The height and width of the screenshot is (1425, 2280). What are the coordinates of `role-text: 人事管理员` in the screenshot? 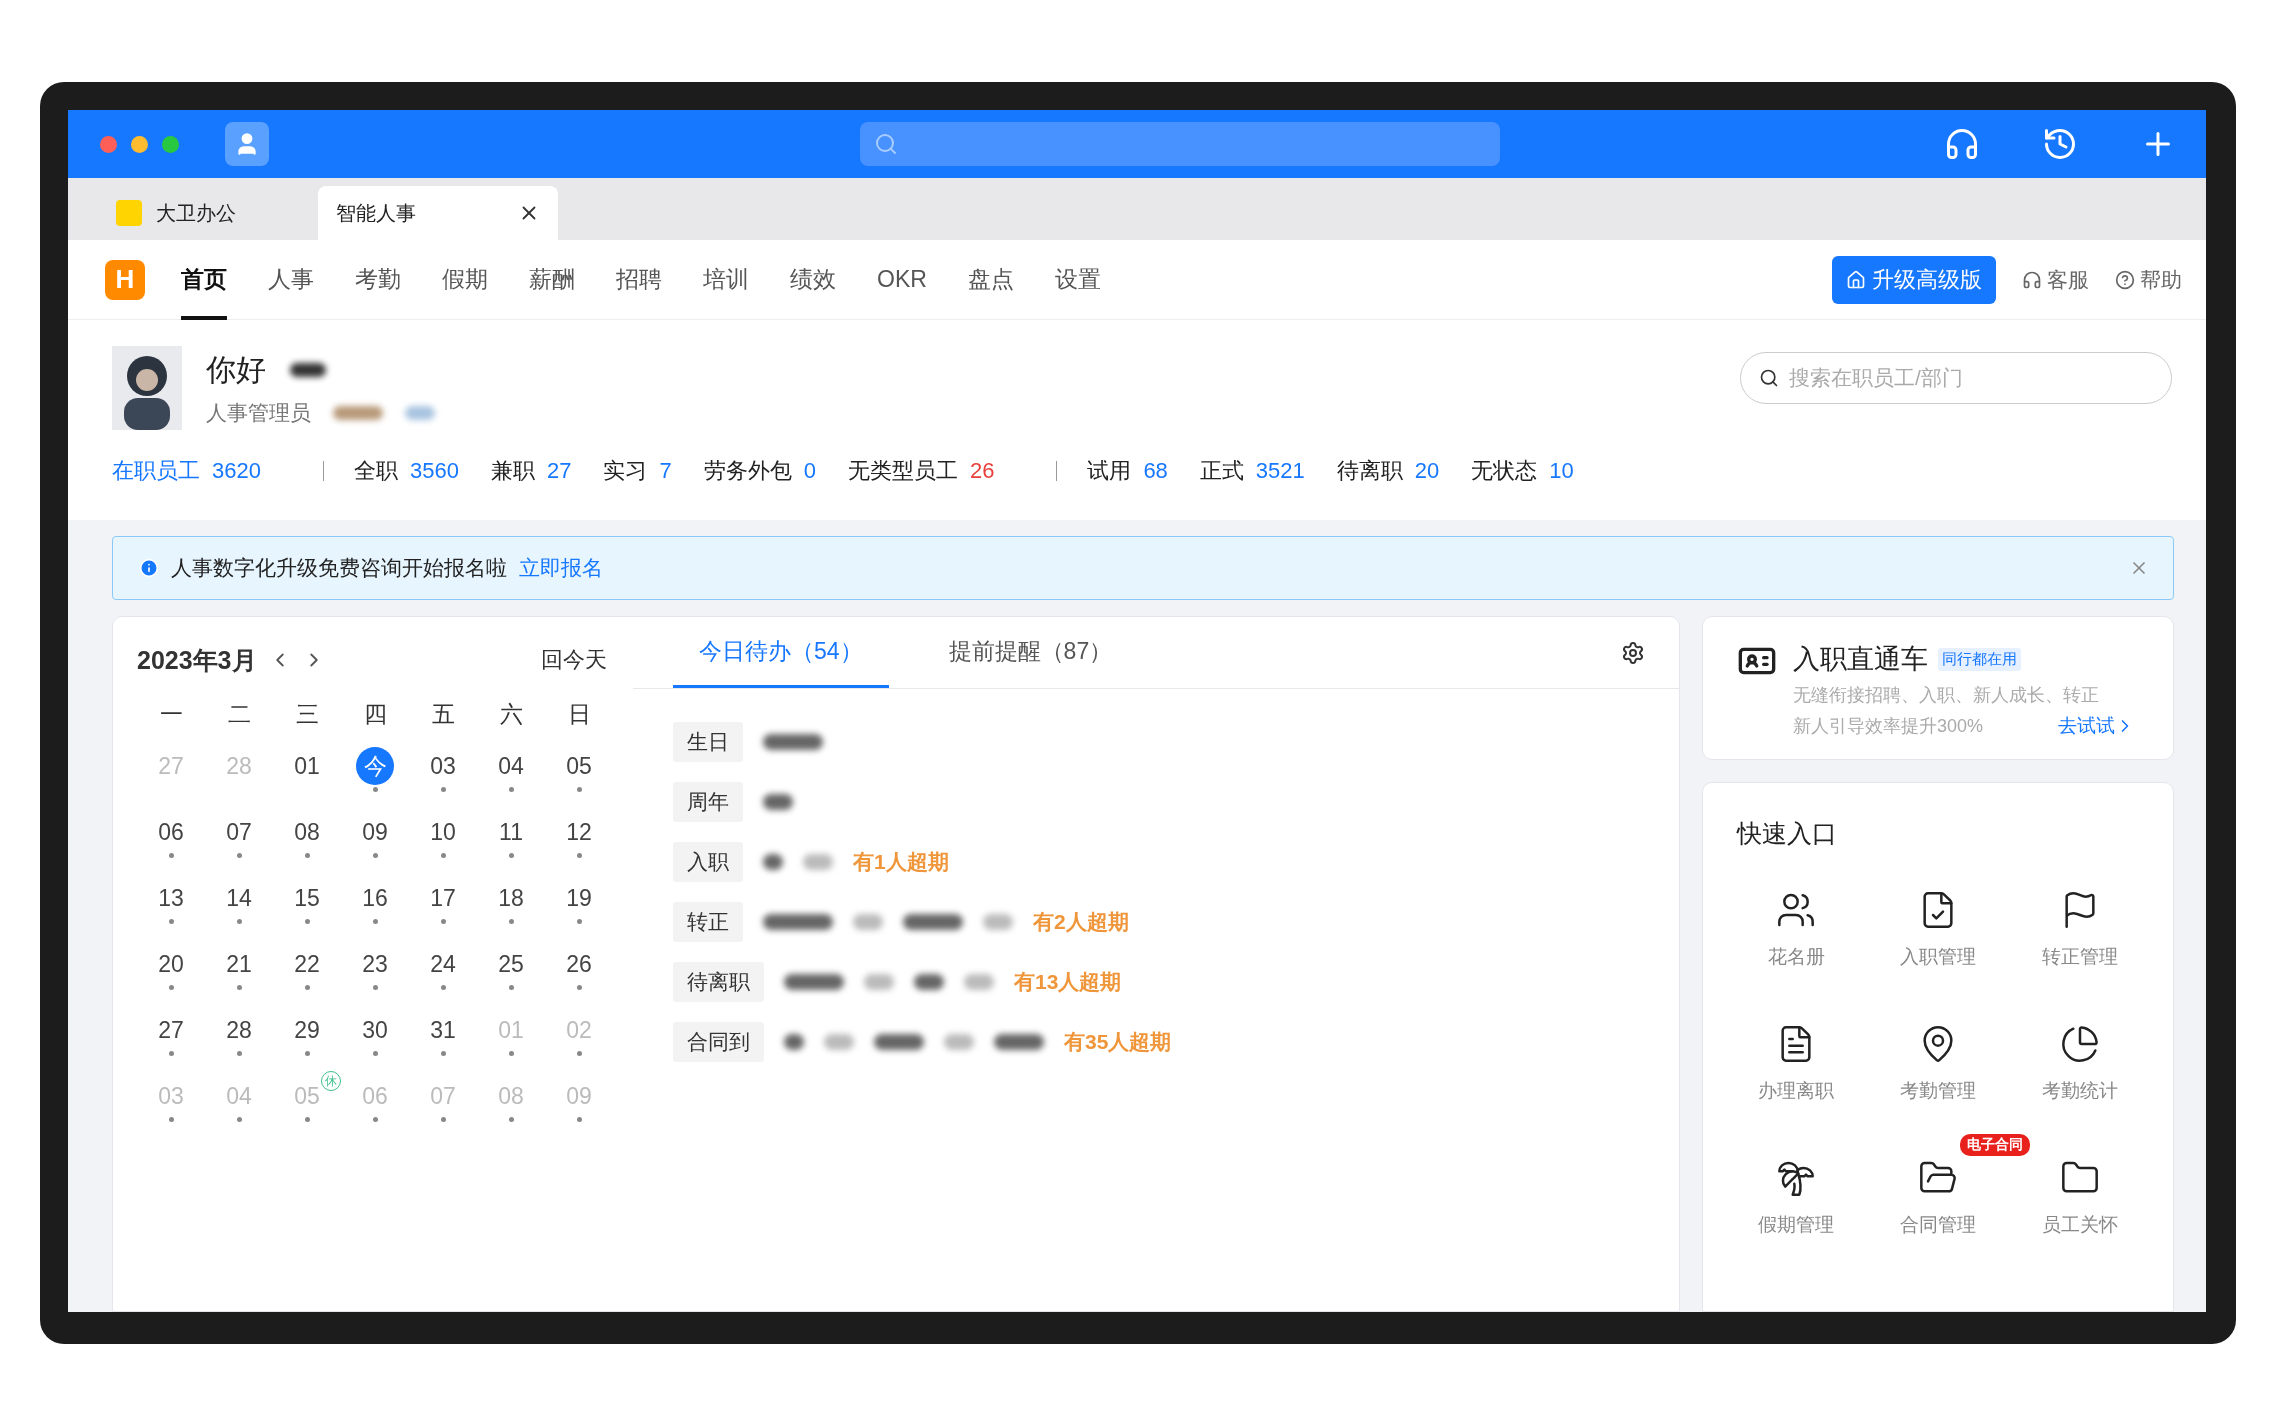 It's located at (258, 412).